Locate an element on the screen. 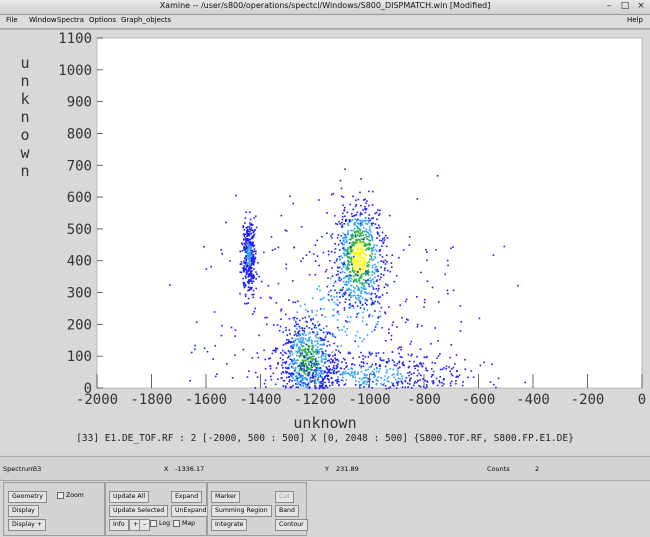 Image resolution: width=650 pixels, height=537 pixels. unexpand-button: UnExpand is located at coordinates (191, 511).